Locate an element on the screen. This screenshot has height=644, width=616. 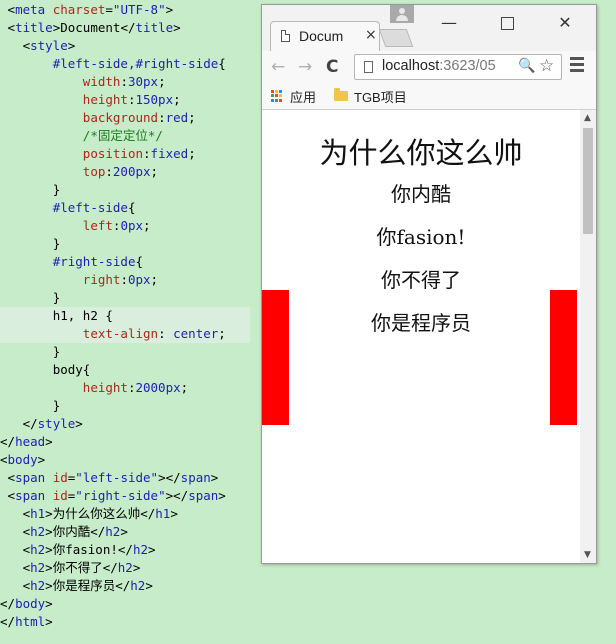
menu-icon is located at coordinates (577, 66).